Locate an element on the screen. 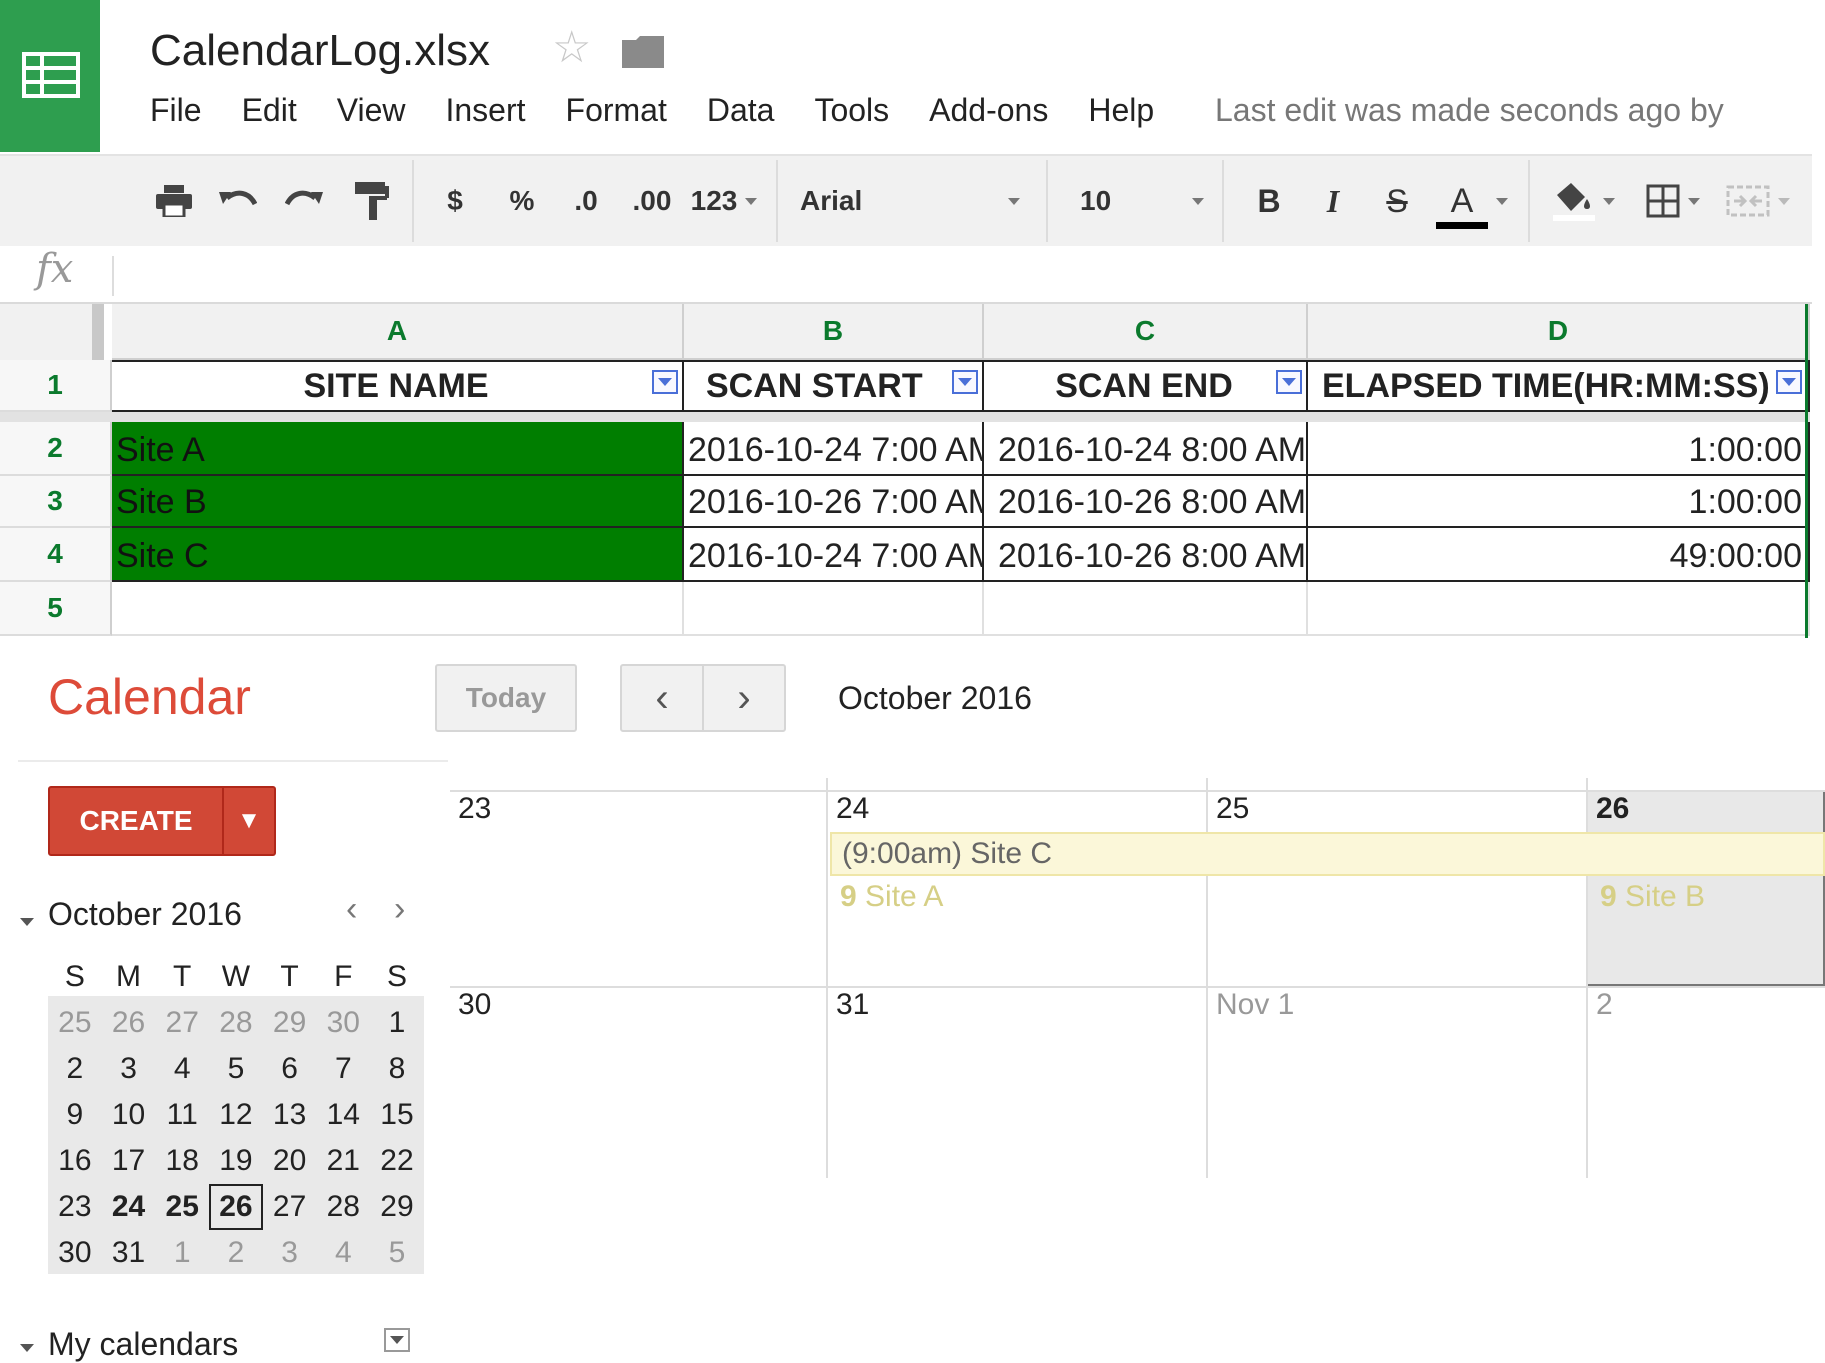  mini-day: 27 is located at coordinates (290, 1207).